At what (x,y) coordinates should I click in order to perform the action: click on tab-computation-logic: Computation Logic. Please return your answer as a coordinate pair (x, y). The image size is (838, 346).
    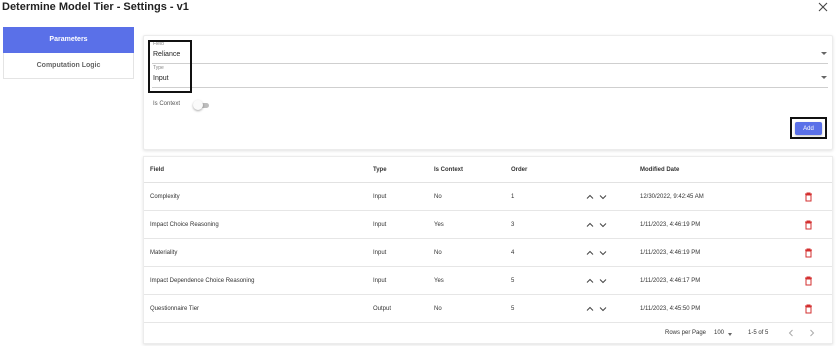
    Looking at the image, I should click on (68, 66).